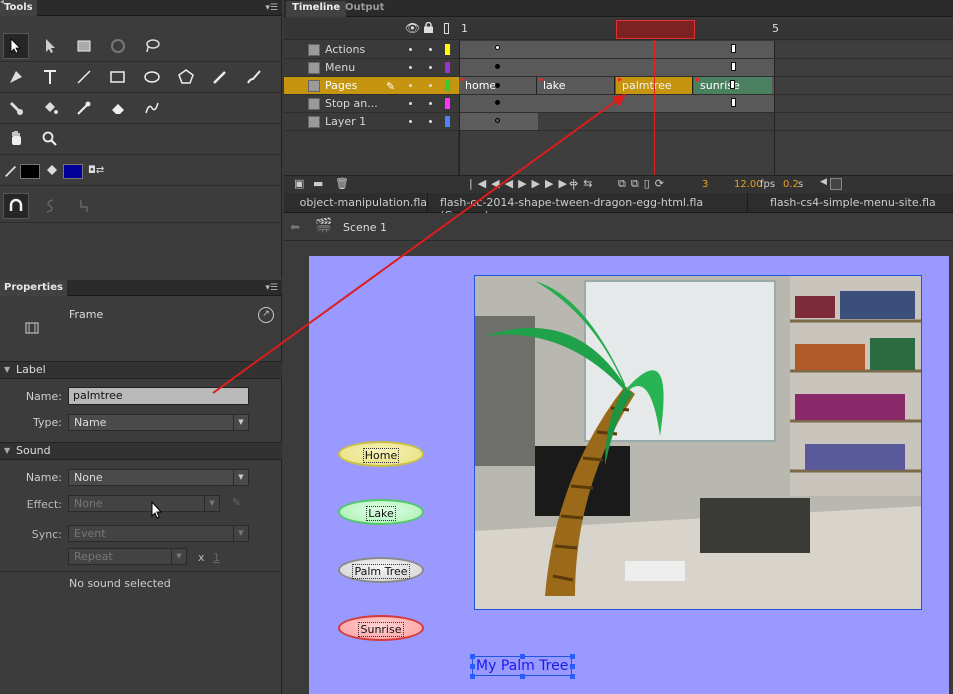 This screenshot has height=694, width=953. Describe the element at coordinates (50, 46) in the screenshot. I see `subselection-tool-icon` at that location.